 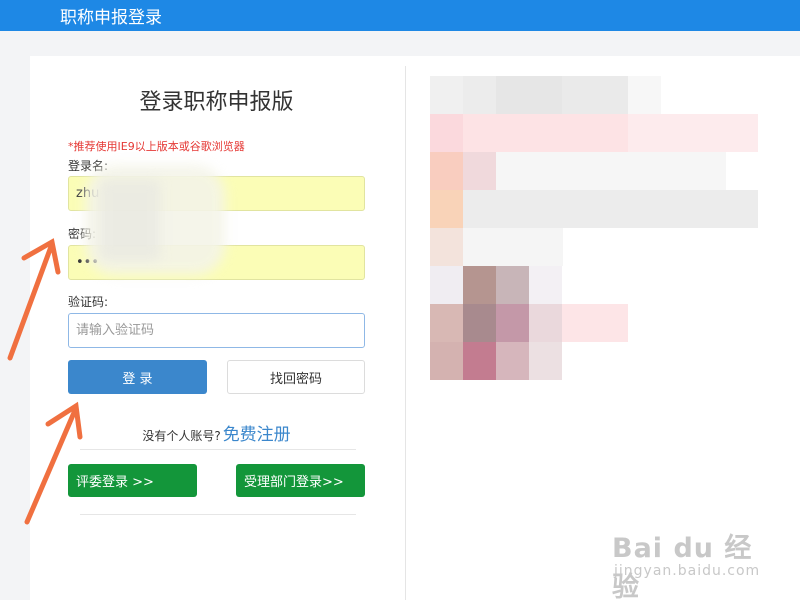 What do you see at coordinates (687, 557) in the screenshot?
I see `watermark: Bai du 经验 jingyan.baidu.com` at bounding box center [687, 557].